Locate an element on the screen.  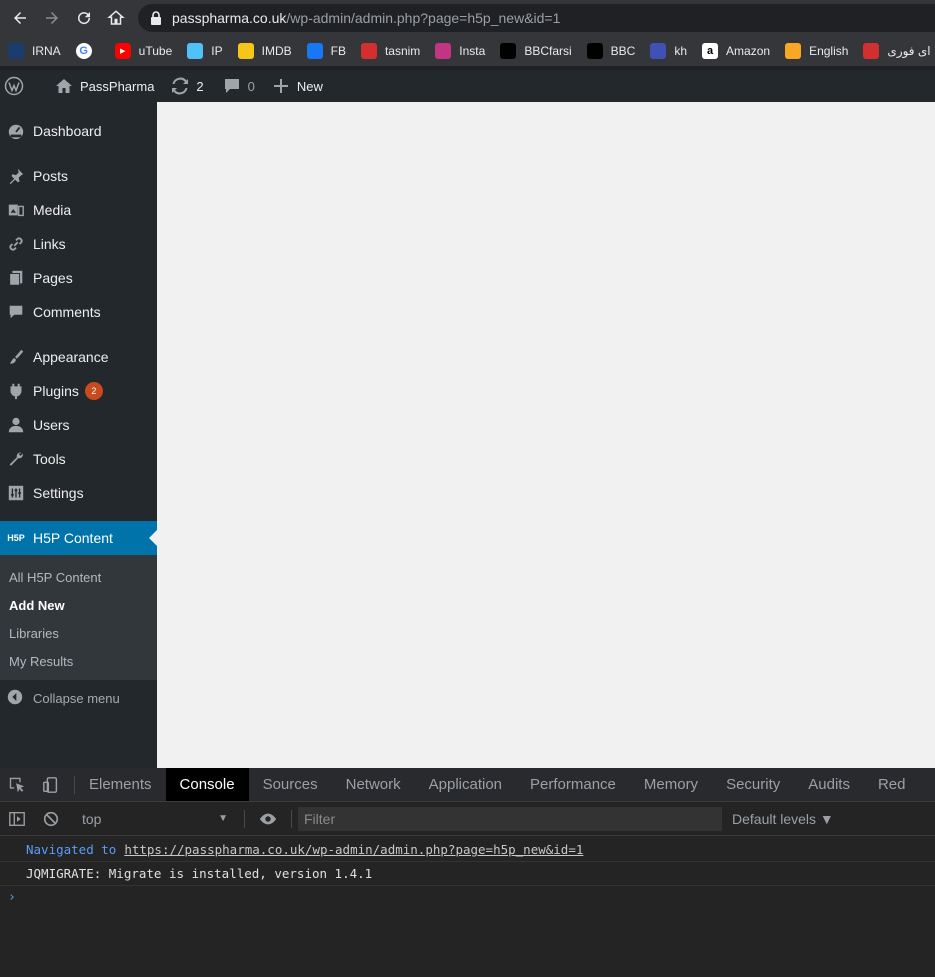
log-levels-dropdown: Default levels ▼ is located at coordinates (783, 819).